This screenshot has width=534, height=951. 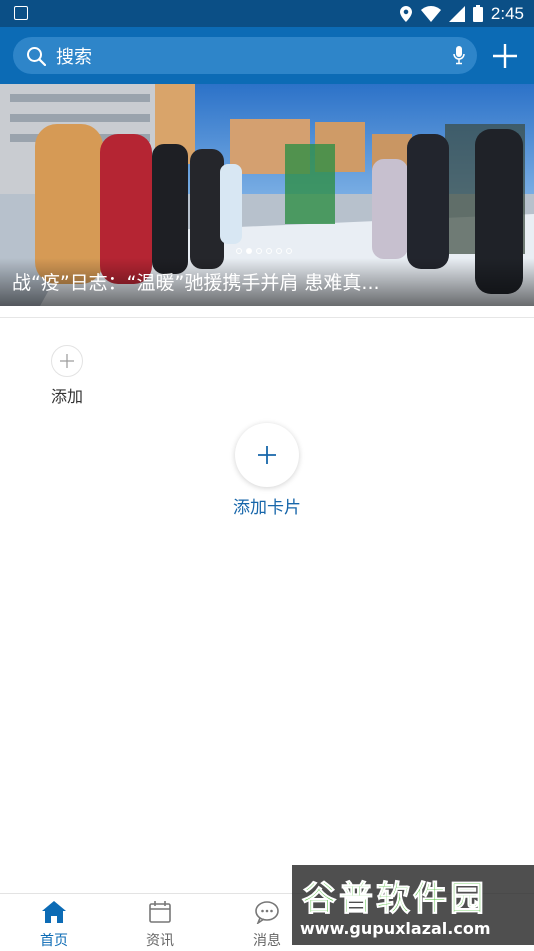 What do you see at coordinates (160, 912) in the screenshot?
I see `calendar-icon` at bounding box center [160, 912].